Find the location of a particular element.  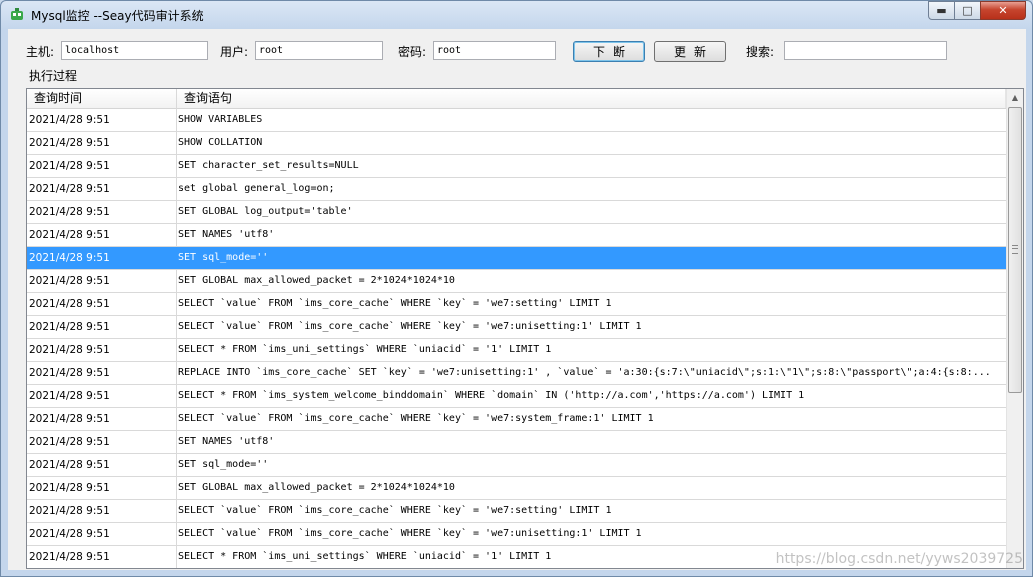

close-icon: ✕ is located at coordinates (1003, 10).